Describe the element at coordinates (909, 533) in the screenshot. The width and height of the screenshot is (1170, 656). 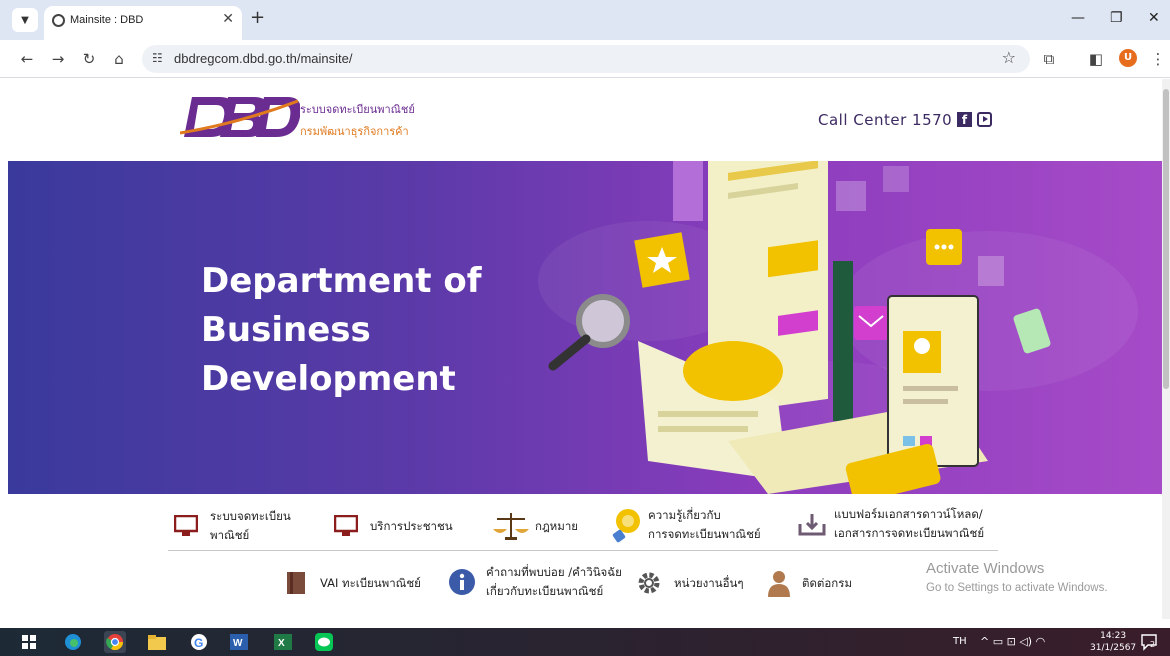
I see `menu-label: เอกสารการจดทะเบียนพาณิชย์` at that location.